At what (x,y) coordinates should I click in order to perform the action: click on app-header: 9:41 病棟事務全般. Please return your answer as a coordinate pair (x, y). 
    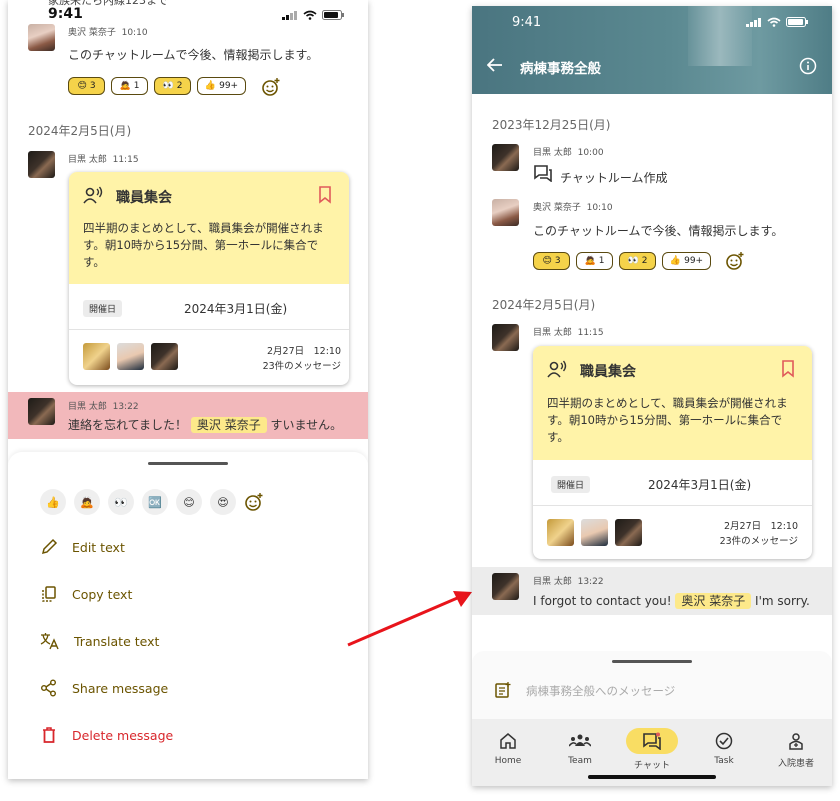
    Looking at the image, I should click on (652, 50).